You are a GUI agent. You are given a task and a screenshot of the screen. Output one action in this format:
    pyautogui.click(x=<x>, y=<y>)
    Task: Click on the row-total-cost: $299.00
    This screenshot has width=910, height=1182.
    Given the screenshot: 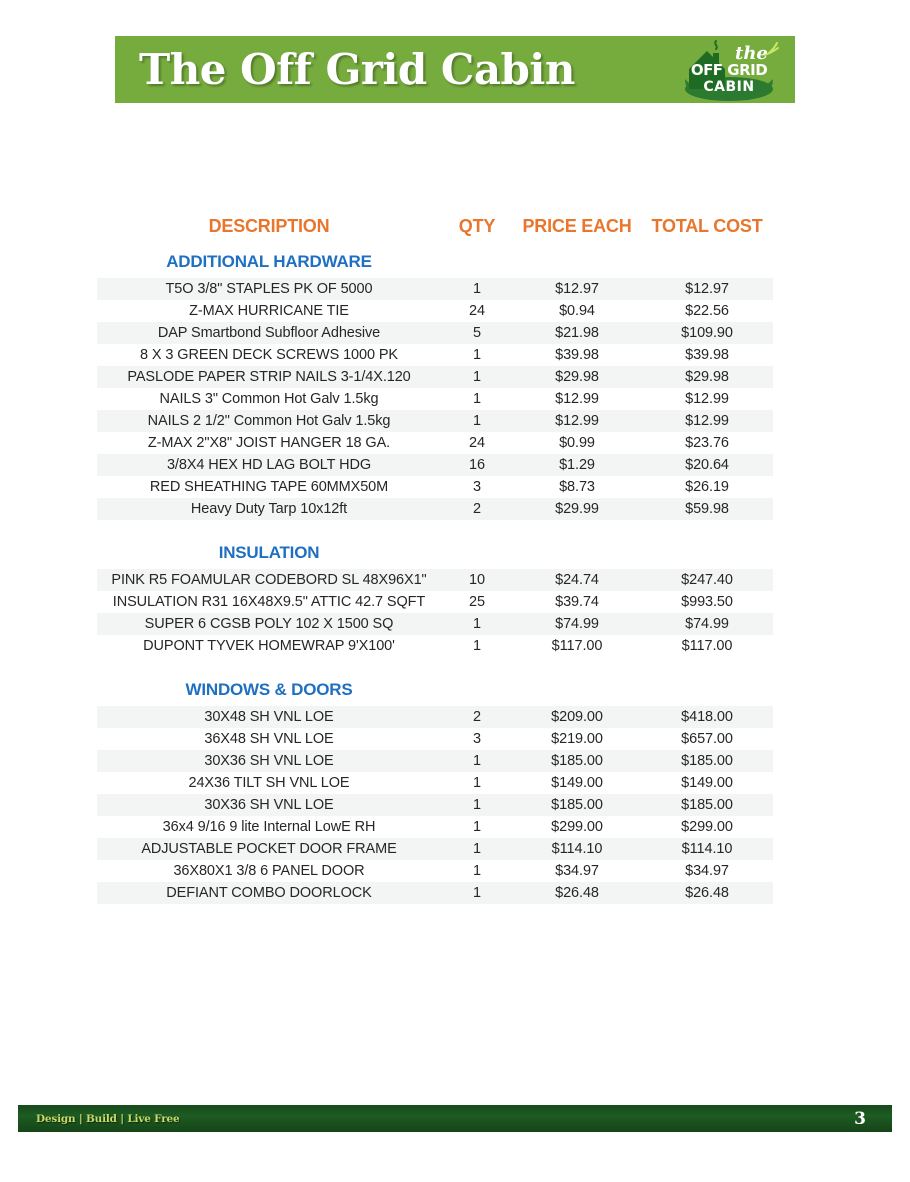 What is the action you would take?
    pyautogui.click(x=707, y=827)
    